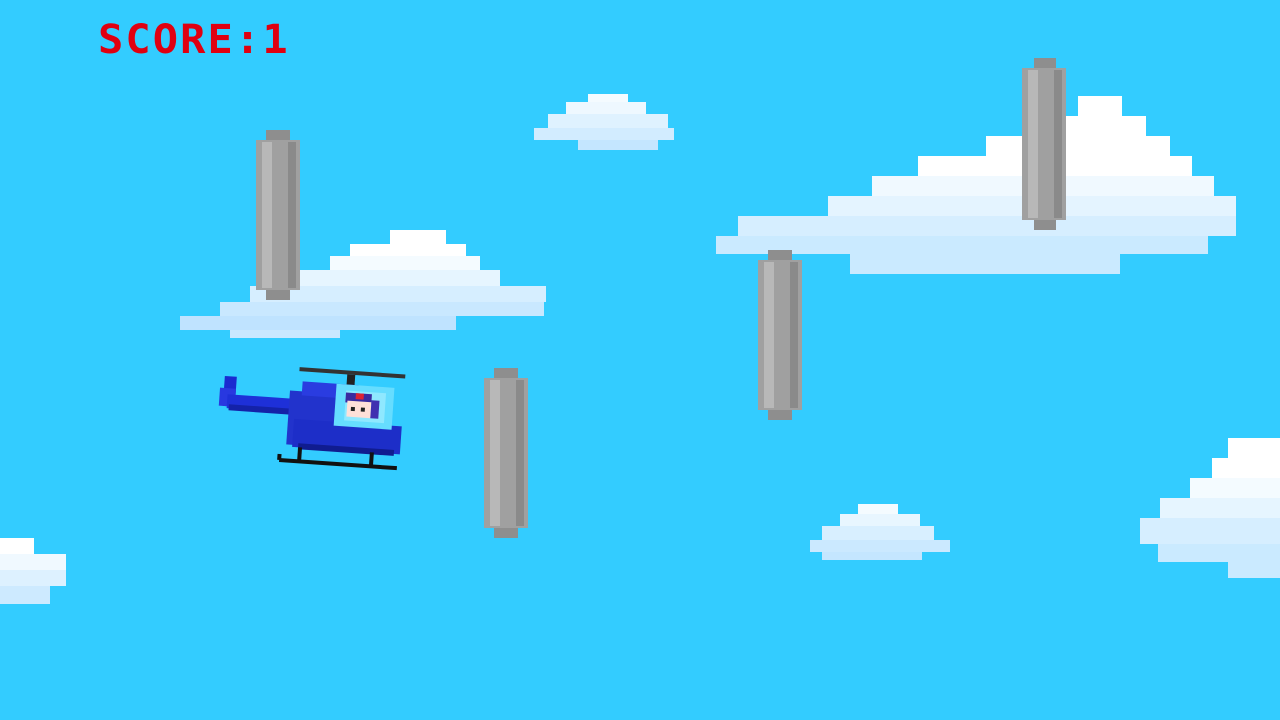 The width and height of the screenshot is (1280, 720). What do you see at coordinates (604, 122) in the screenshot?
I see `cloud-small-top` at bounding box center [604, 122].